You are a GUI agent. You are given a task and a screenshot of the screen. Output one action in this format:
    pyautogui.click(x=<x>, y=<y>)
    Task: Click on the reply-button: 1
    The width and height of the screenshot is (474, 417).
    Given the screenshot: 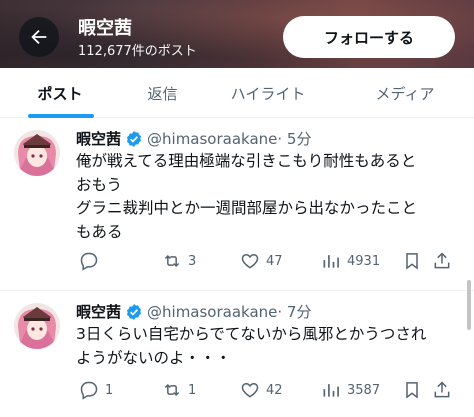 What is the action you would take?
    pyautogui.click(x=96, y=390)
    